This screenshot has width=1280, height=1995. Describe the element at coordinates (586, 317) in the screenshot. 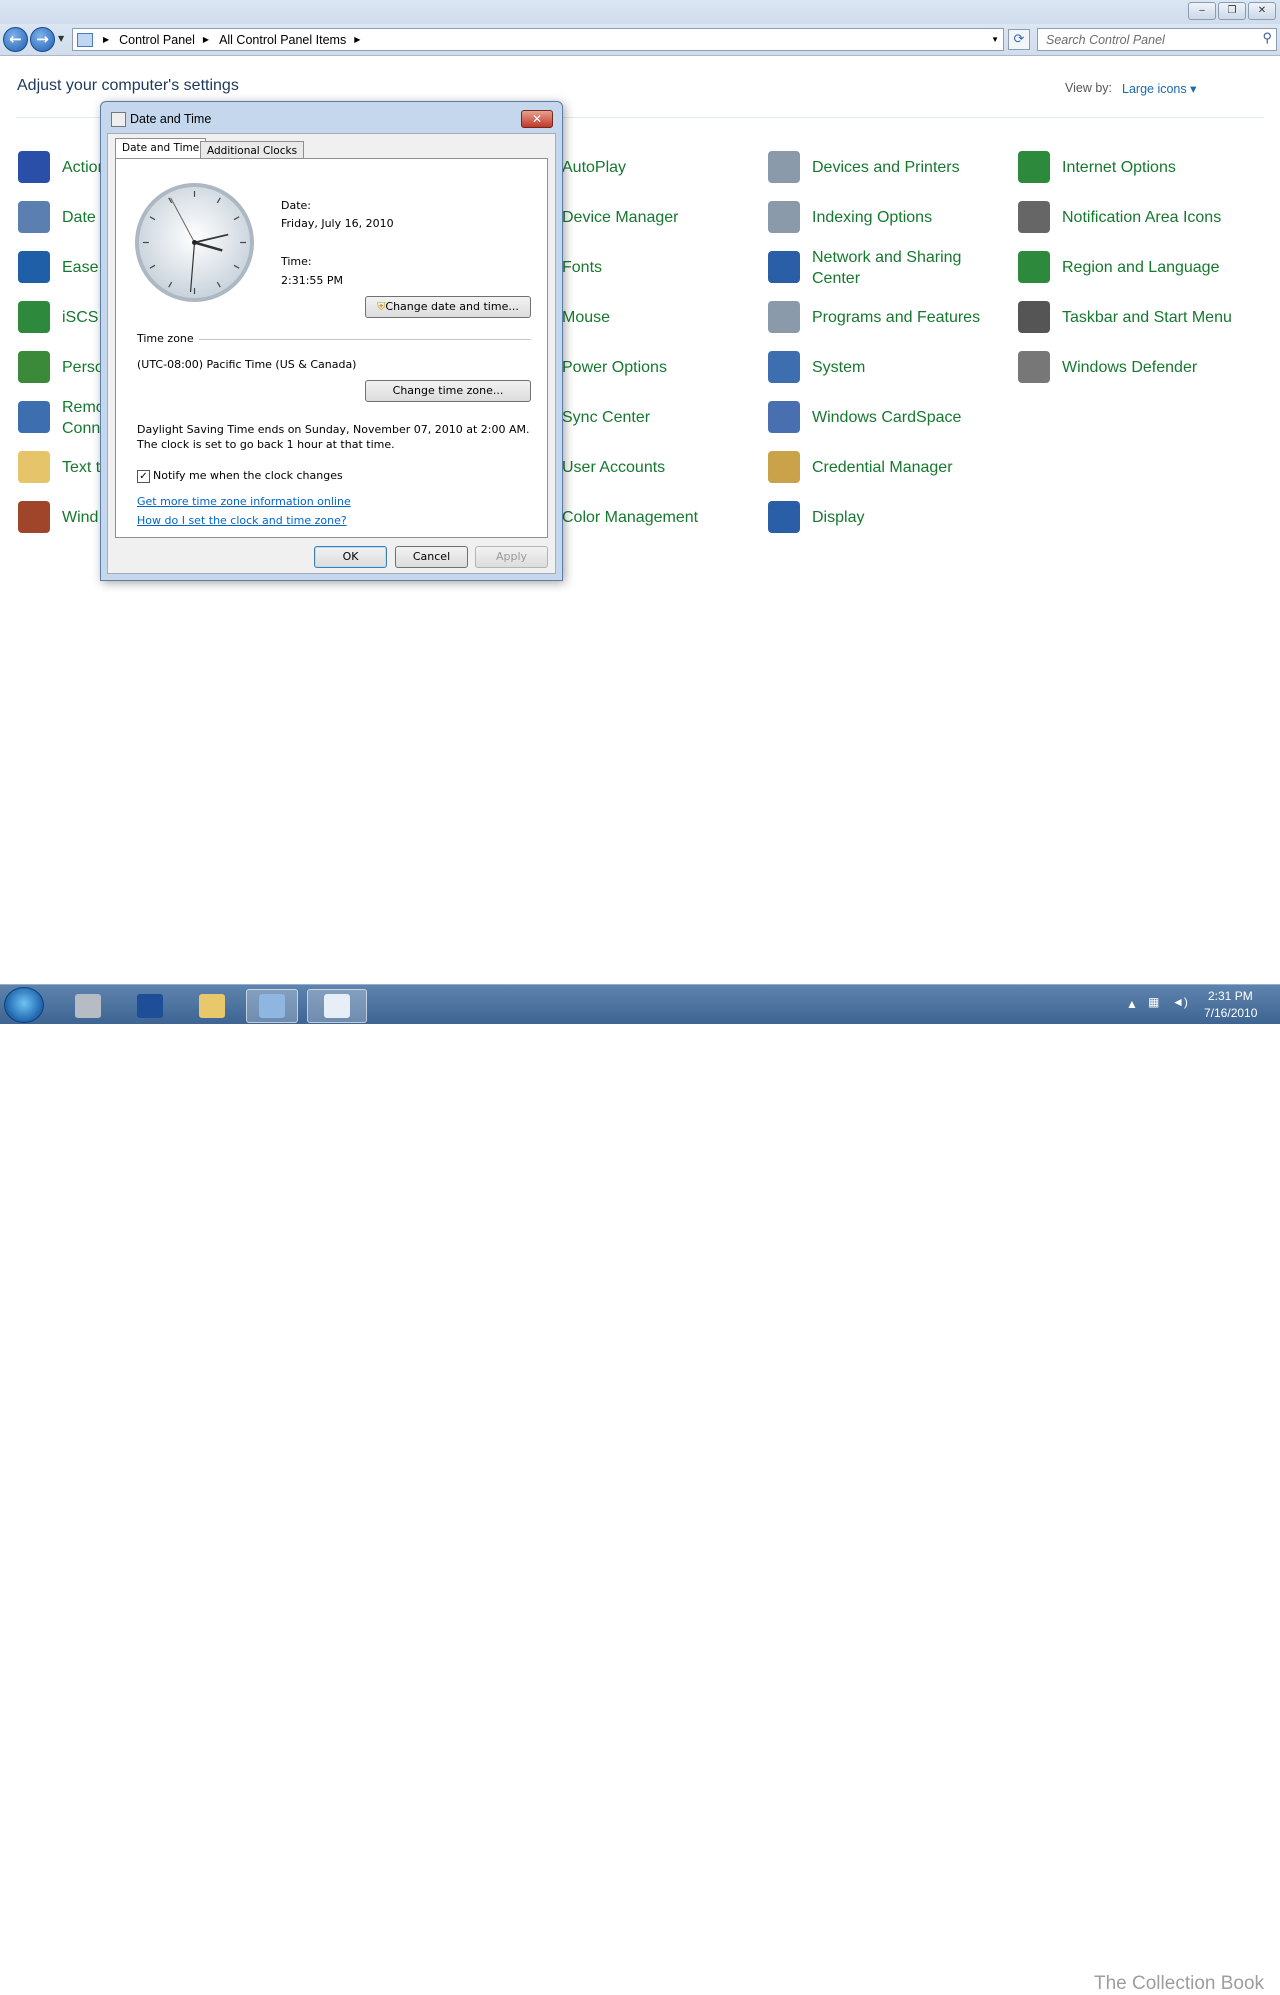

I see `cp-item-mouse: Mouse` at that location.